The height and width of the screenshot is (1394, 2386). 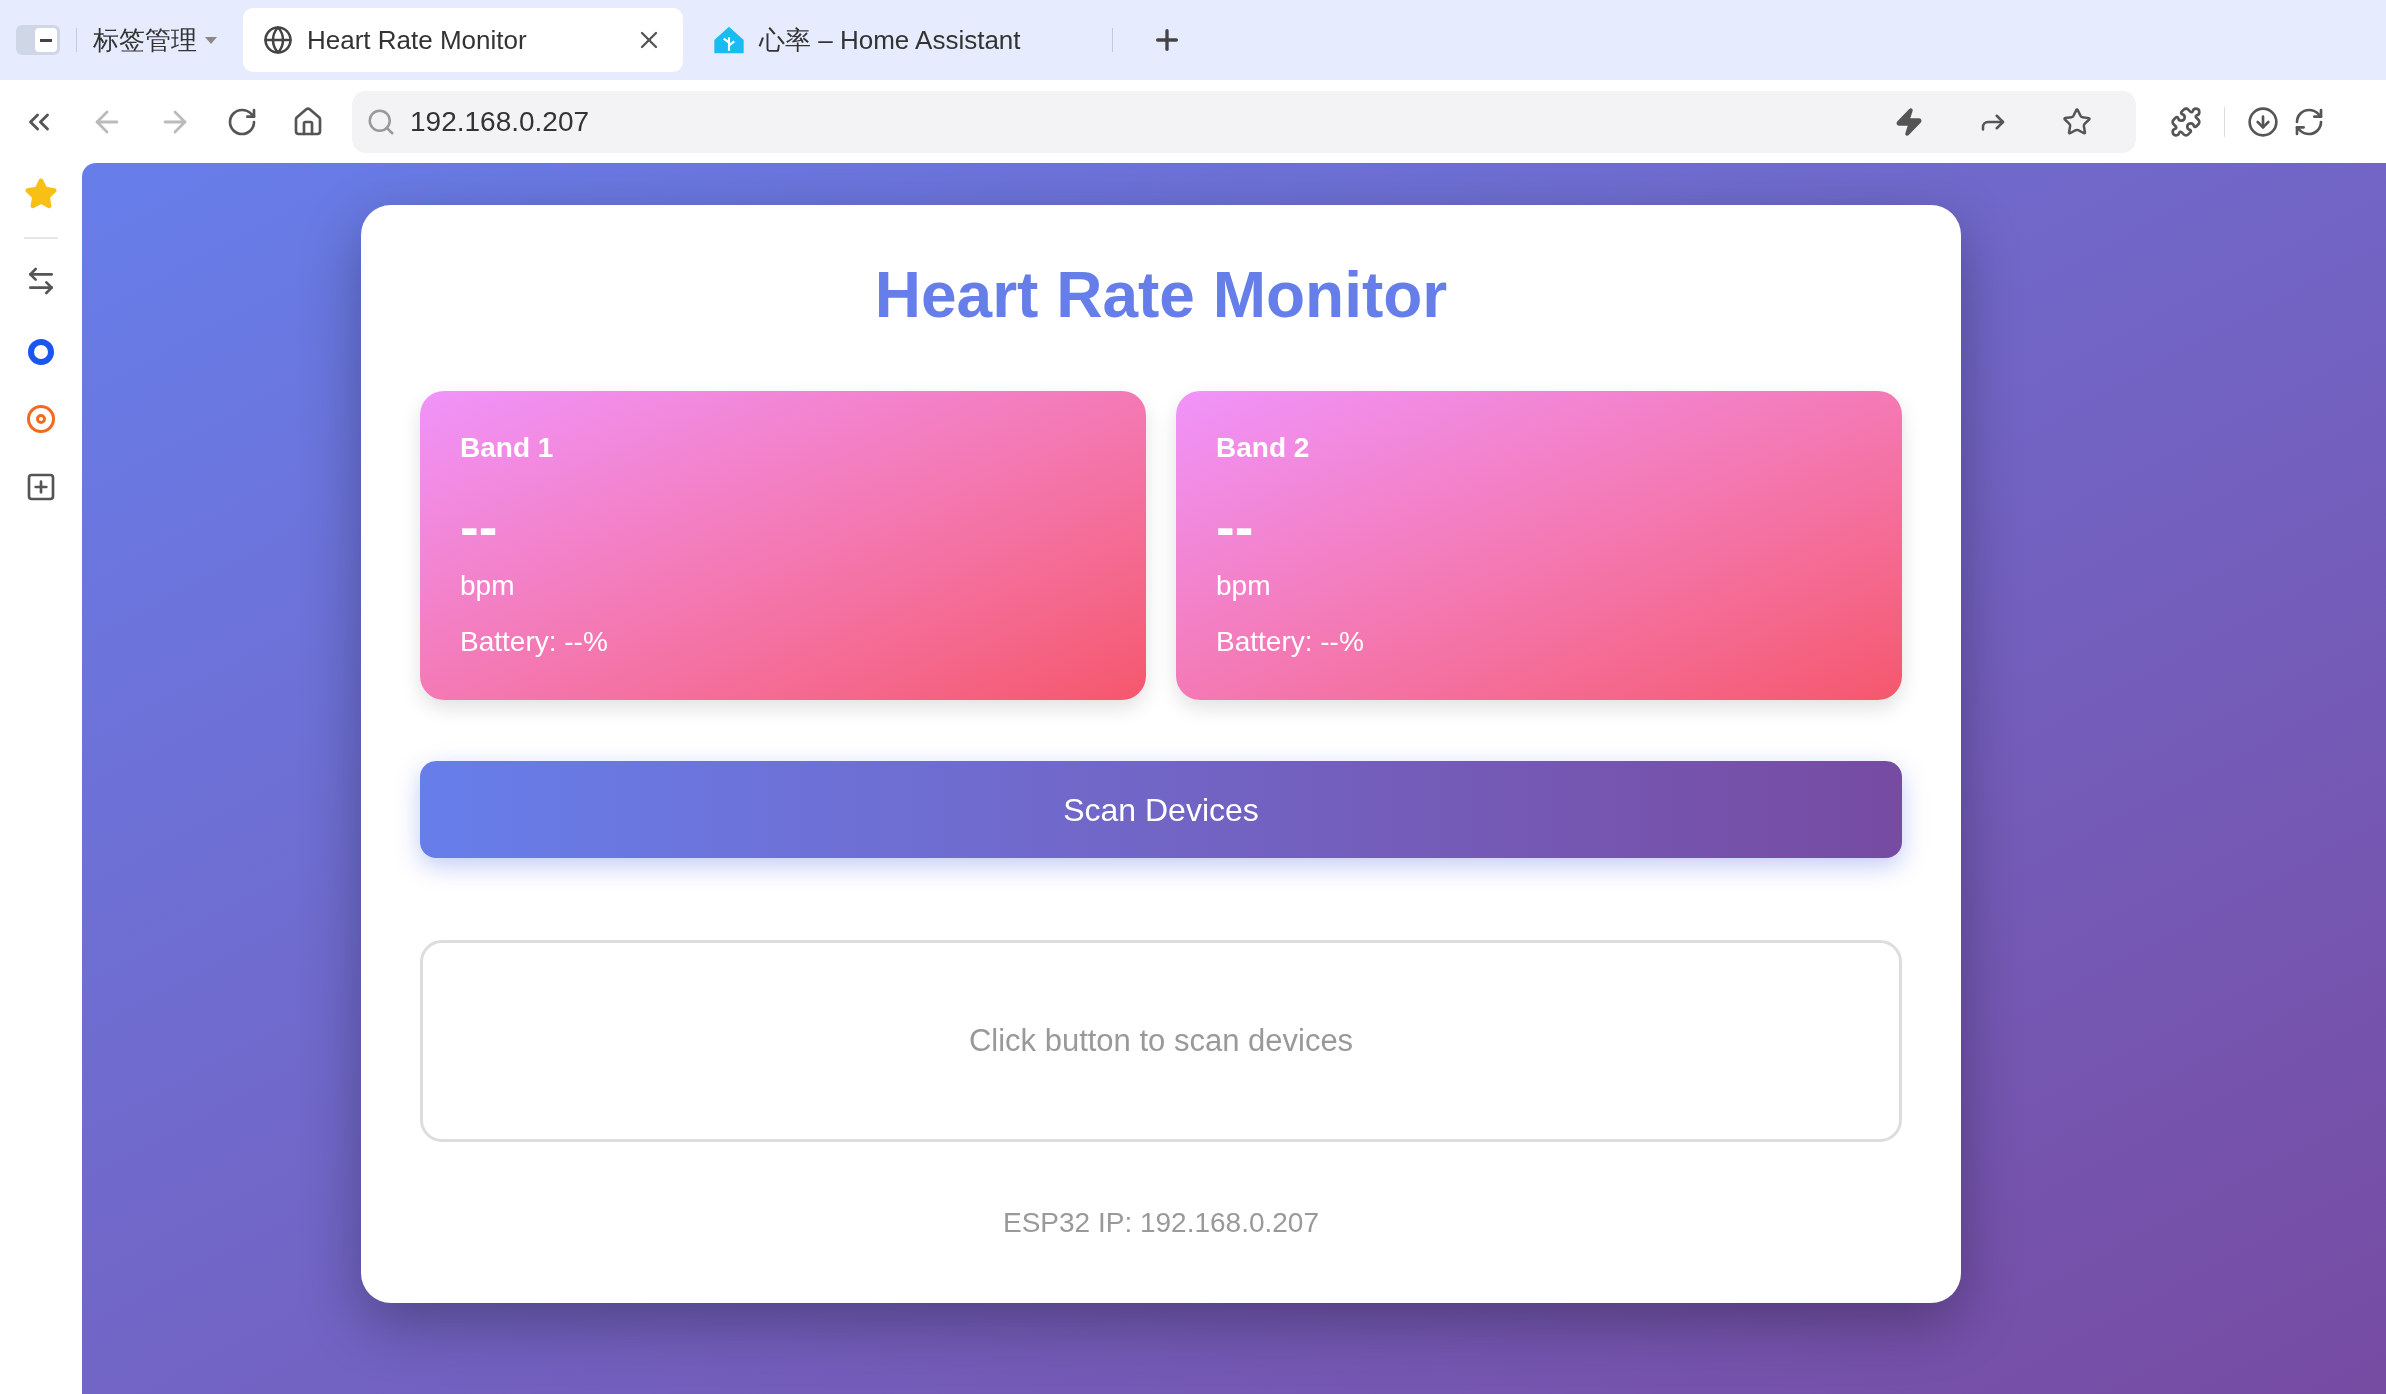 I want to click on band-name: Band 1, so click(x=507, y=448).